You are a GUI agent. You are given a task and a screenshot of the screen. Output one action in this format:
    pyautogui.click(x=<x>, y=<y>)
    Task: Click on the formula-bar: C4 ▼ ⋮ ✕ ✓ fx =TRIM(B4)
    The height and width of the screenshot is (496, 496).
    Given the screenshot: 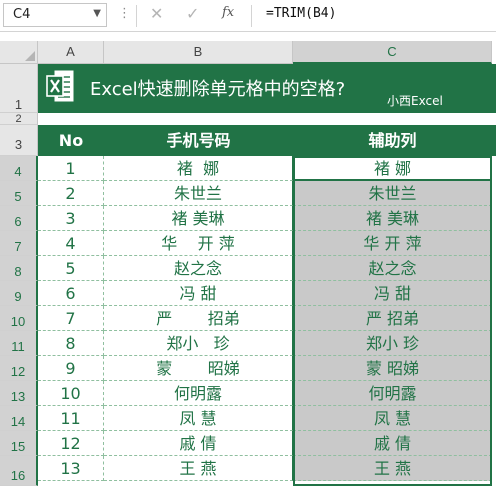 What is the action you would take?
    pyautogui.click(x=248, y=16)
    